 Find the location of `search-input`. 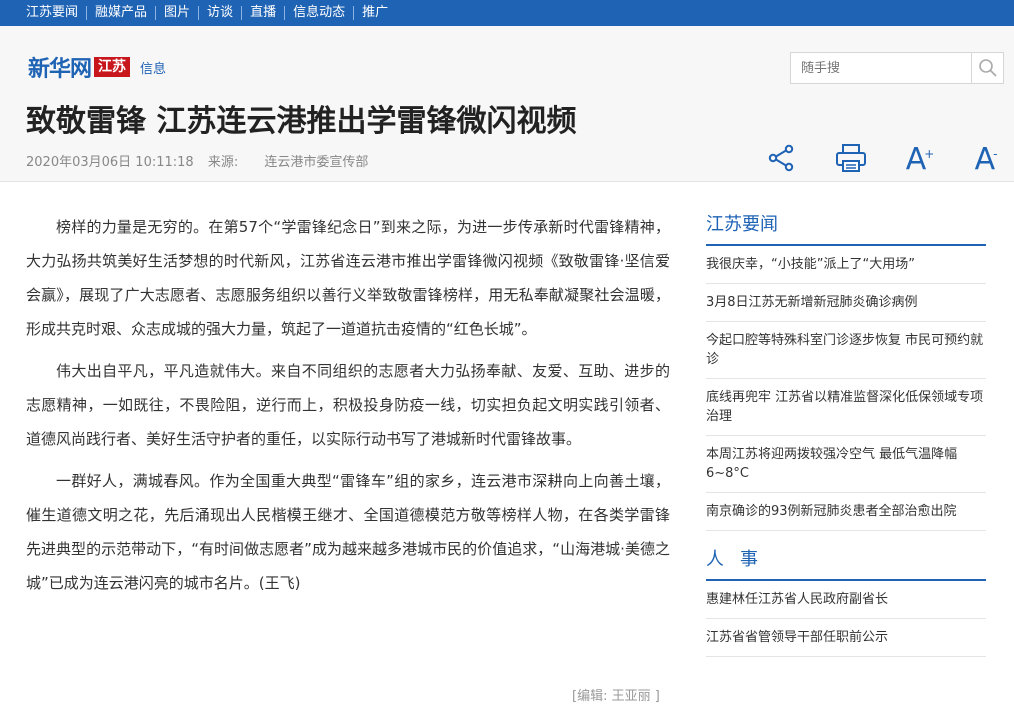

search-input is located at coordinates (881, 68).